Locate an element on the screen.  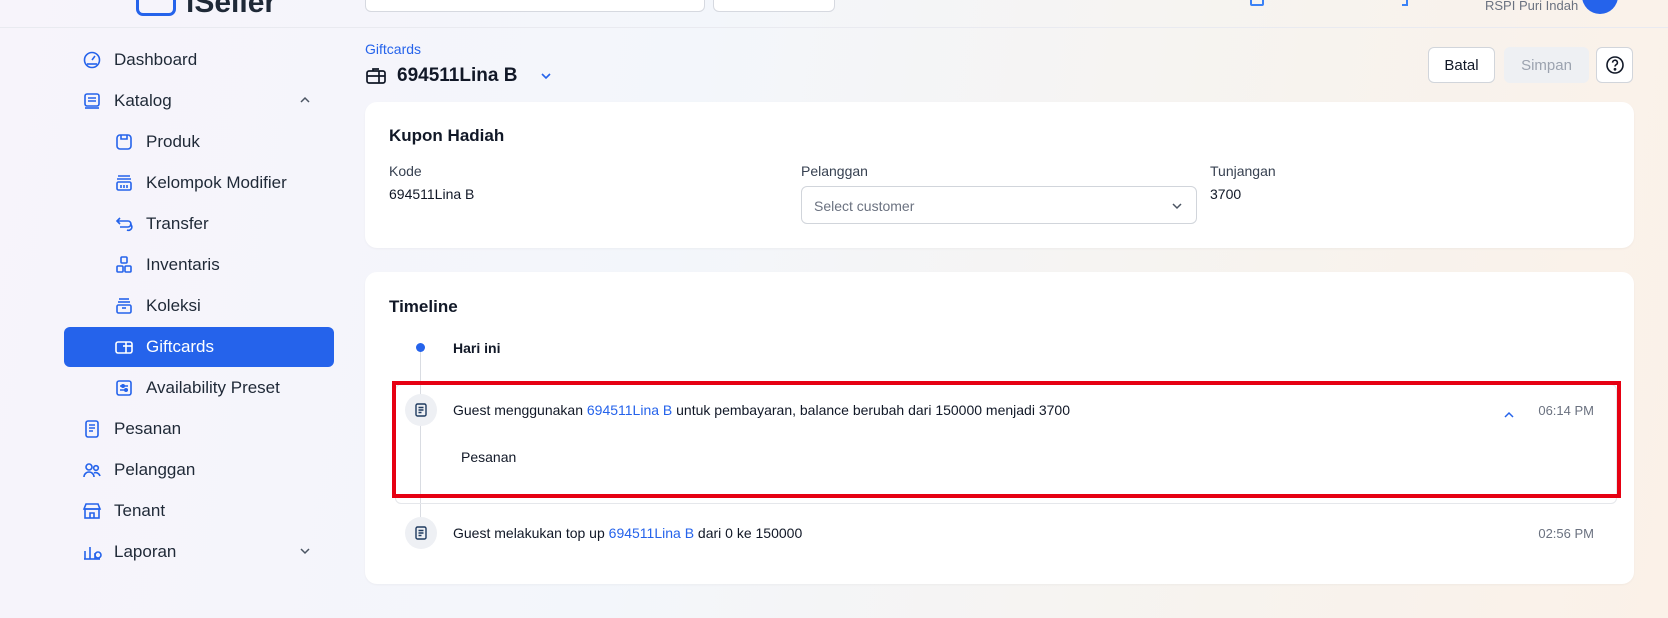
sidebar-item-tenant: Tenant is located at coordinates (199, 511).